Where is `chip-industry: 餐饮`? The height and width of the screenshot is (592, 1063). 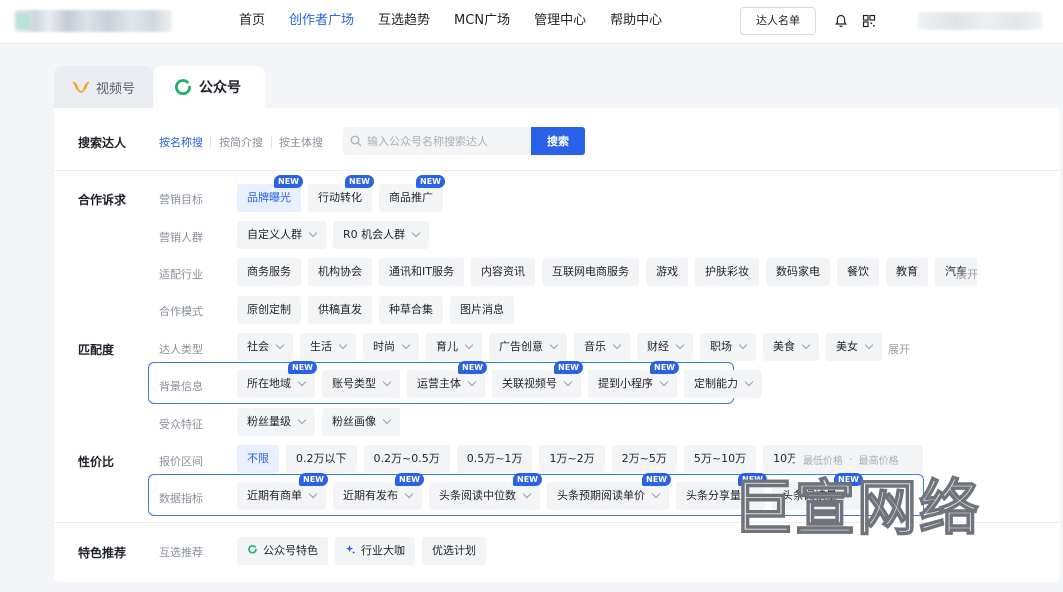 chip-industry: 餐饮 is located at coordinates (857, 272).